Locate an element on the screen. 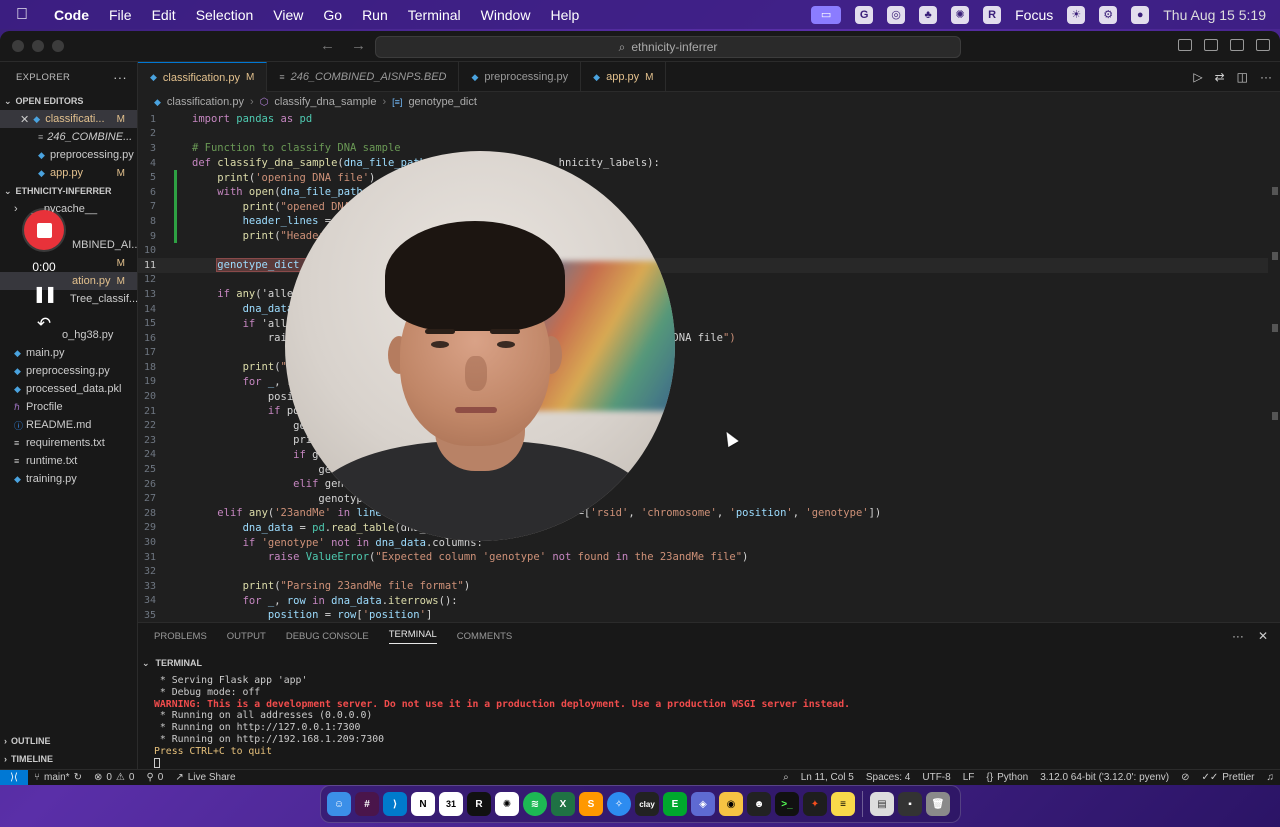 This screenshot has width=1280, height=827. slack-icon: # is located at coordinates (367, 804).